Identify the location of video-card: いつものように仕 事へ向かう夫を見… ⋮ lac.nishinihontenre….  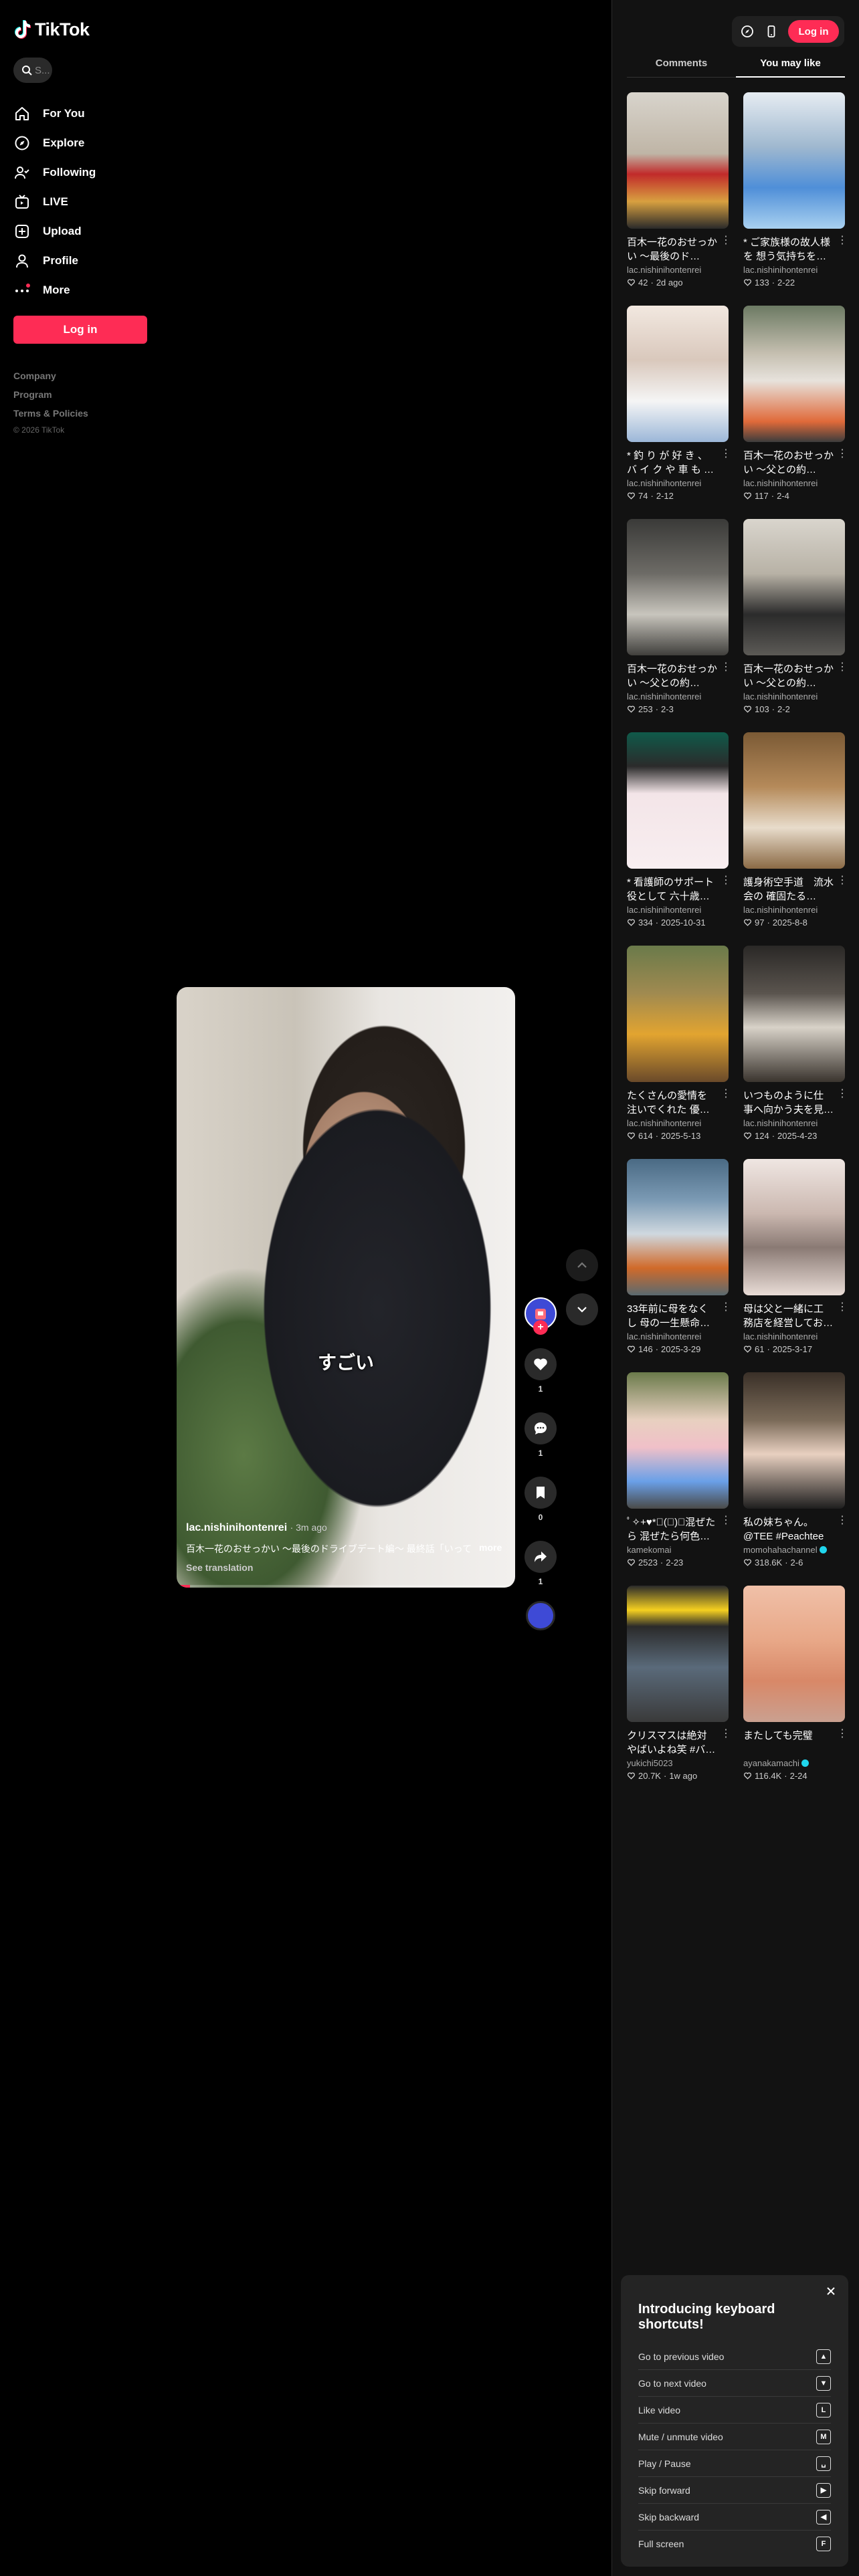
(796, 1046).